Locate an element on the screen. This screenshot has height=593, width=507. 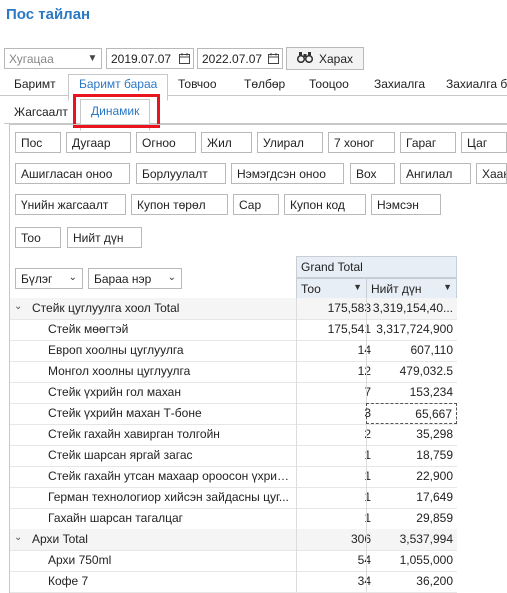
amount-cell: 3,317,724,900 is located at coordinates (411, 329).